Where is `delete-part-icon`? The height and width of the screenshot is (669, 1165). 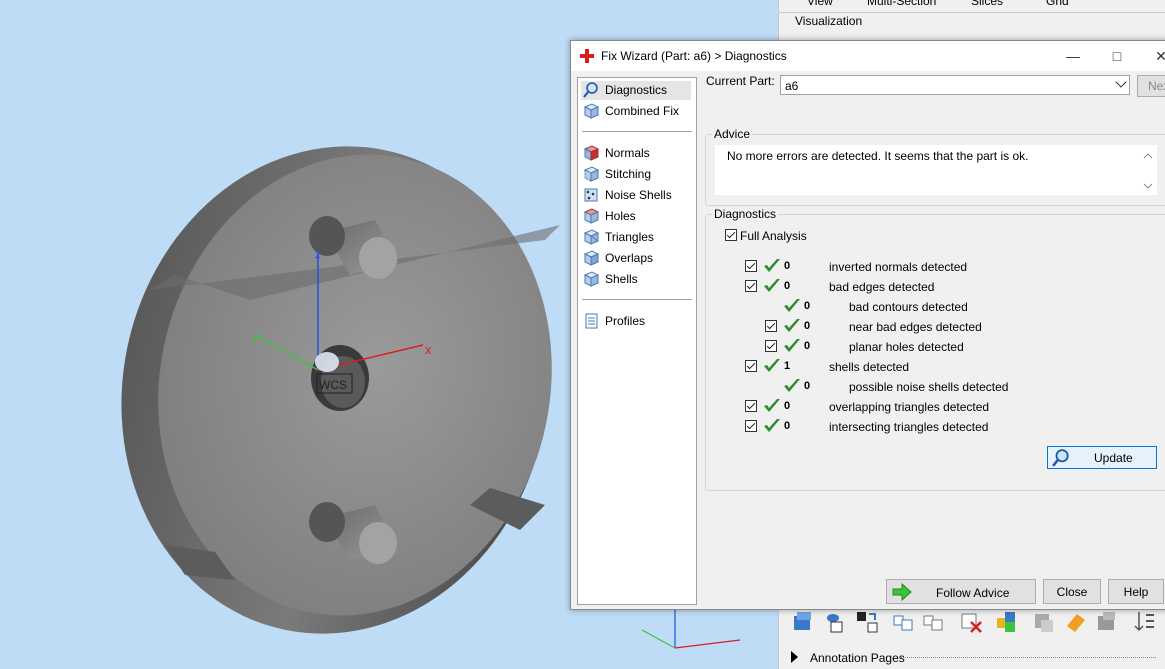
delete-part-icon is located at coordinates (971, 622).